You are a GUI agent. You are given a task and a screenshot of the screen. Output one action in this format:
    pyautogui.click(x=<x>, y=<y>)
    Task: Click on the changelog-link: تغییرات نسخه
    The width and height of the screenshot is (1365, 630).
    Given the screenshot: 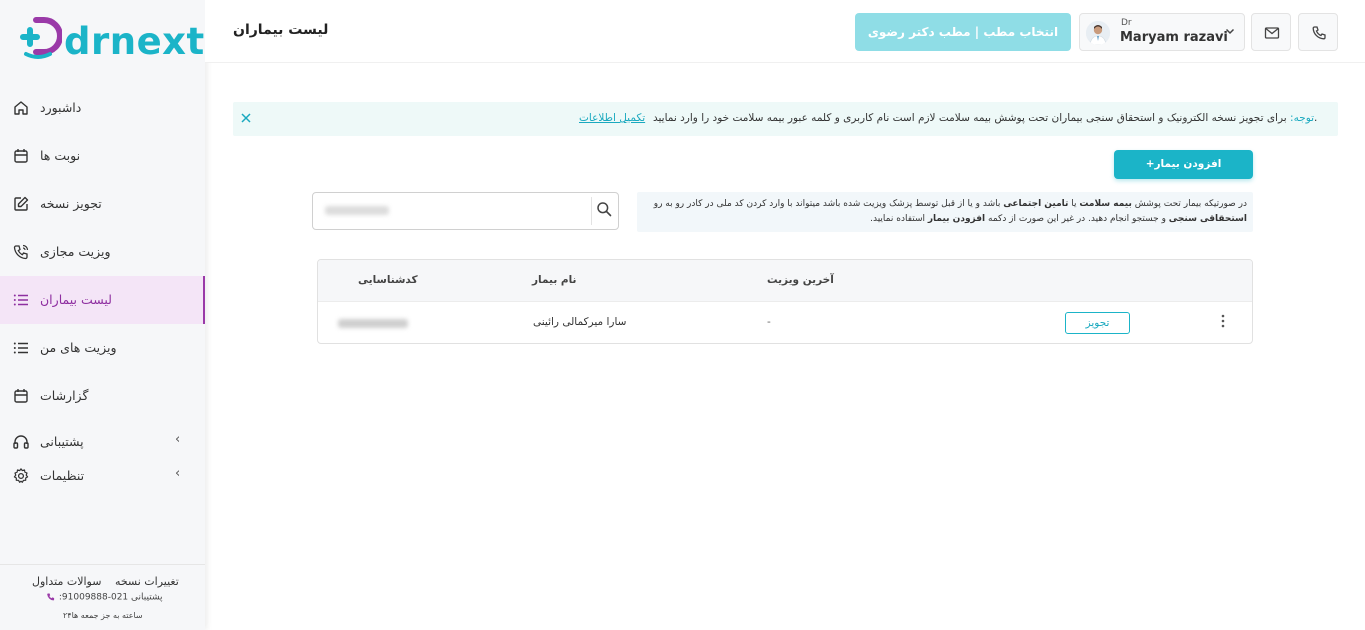 What is the action you would take?
    pyautogui.click(x=147, y=581)
    